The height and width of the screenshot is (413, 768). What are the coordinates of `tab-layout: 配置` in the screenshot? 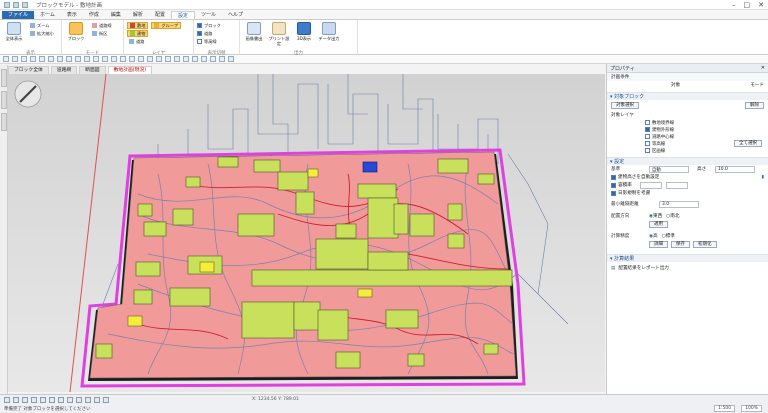 It's located at (160, 15).